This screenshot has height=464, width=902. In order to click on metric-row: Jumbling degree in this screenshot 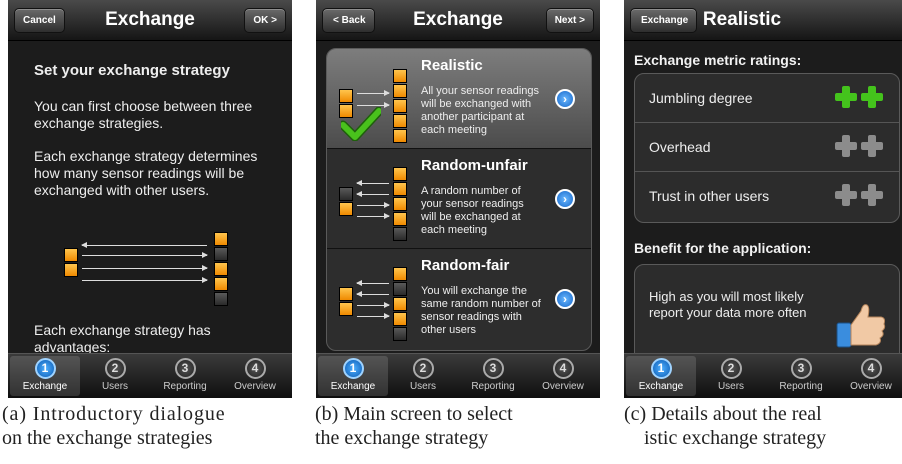, I will do `click(767, 98)`.